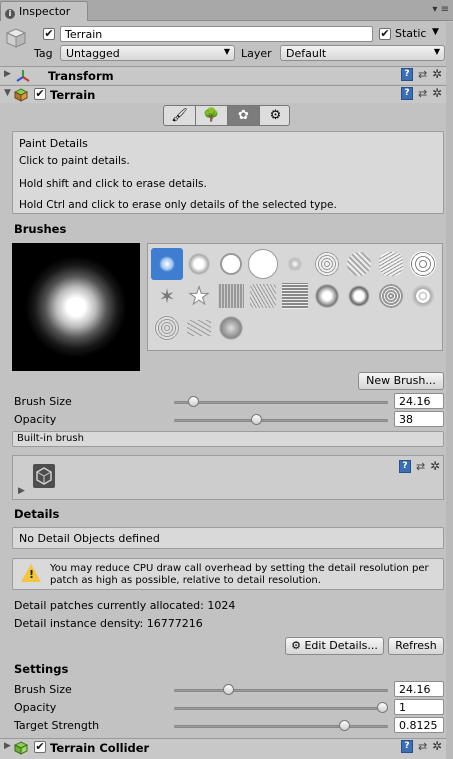 The height and width of the screenshot is (759, 453). I want to click on terrain-tool-toolbar: 🖌 🌳 ✿ ⚙, so click(226, 115).